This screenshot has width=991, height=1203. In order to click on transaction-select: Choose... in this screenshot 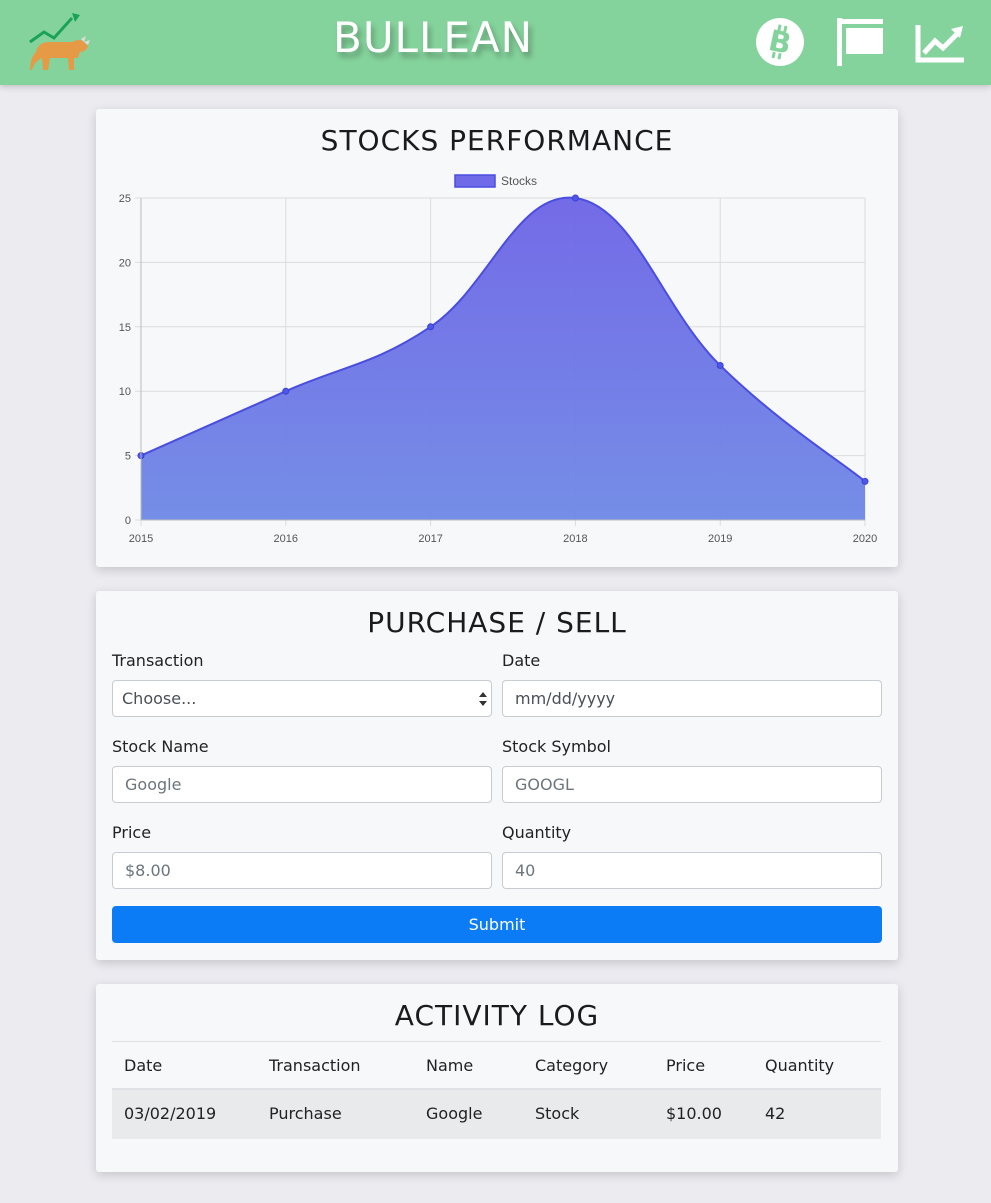, I will do `click(302, 698)`.